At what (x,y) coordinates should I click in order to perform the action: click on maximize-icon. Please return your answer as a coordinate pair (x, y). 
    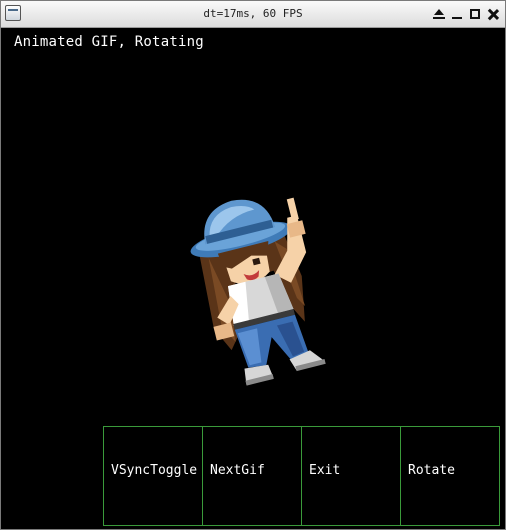
    Looking at the image, I should click on (475, 14).